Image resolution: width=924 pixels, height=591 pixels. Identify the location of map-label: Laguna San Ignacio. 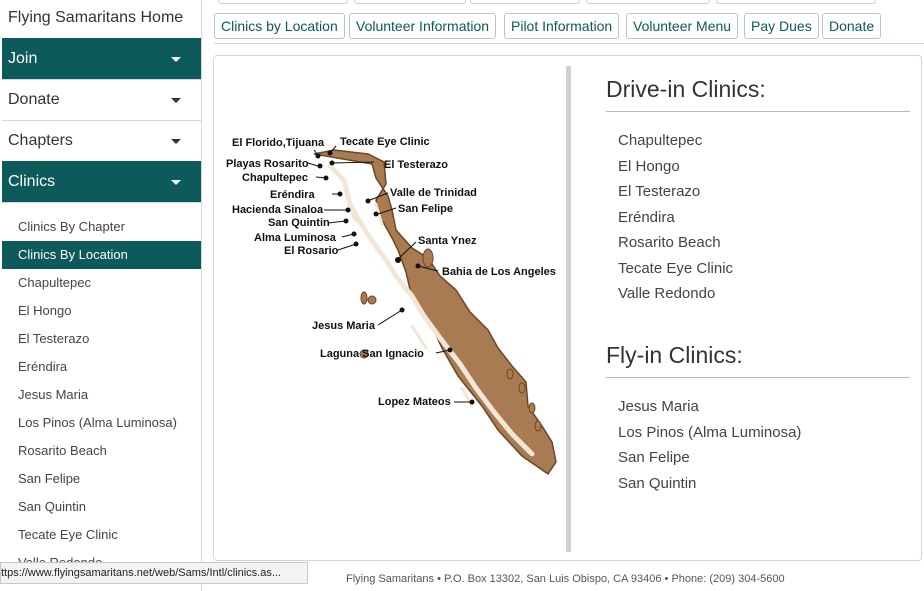
(372, 354).